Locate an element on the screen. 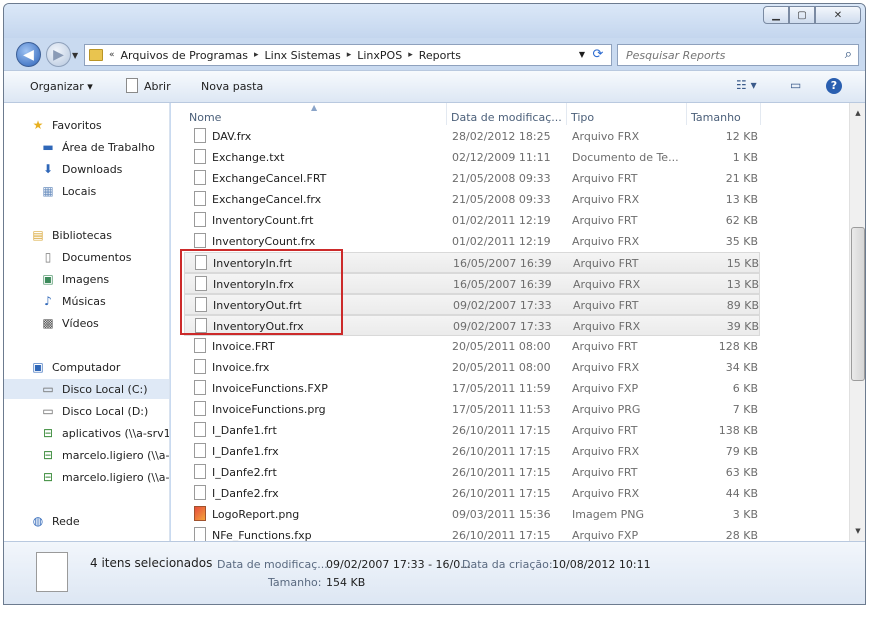  sidebar-item: ♪ Músicas is located at coordinates (86, 301).